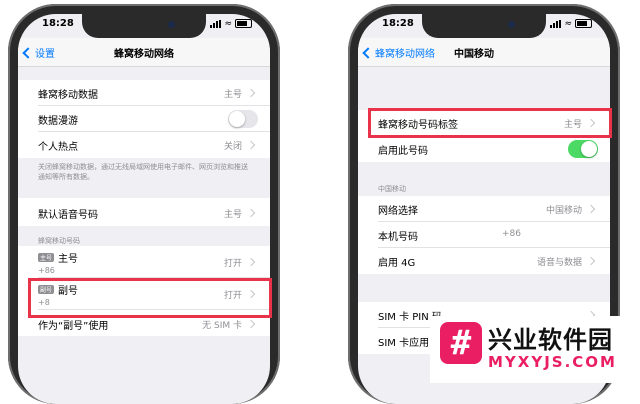 The image size is (640, 404). What do you see at coordinates (368, 52) in the screenshot?
I see `chevron-left-icon` at bounding box center [368, 52].